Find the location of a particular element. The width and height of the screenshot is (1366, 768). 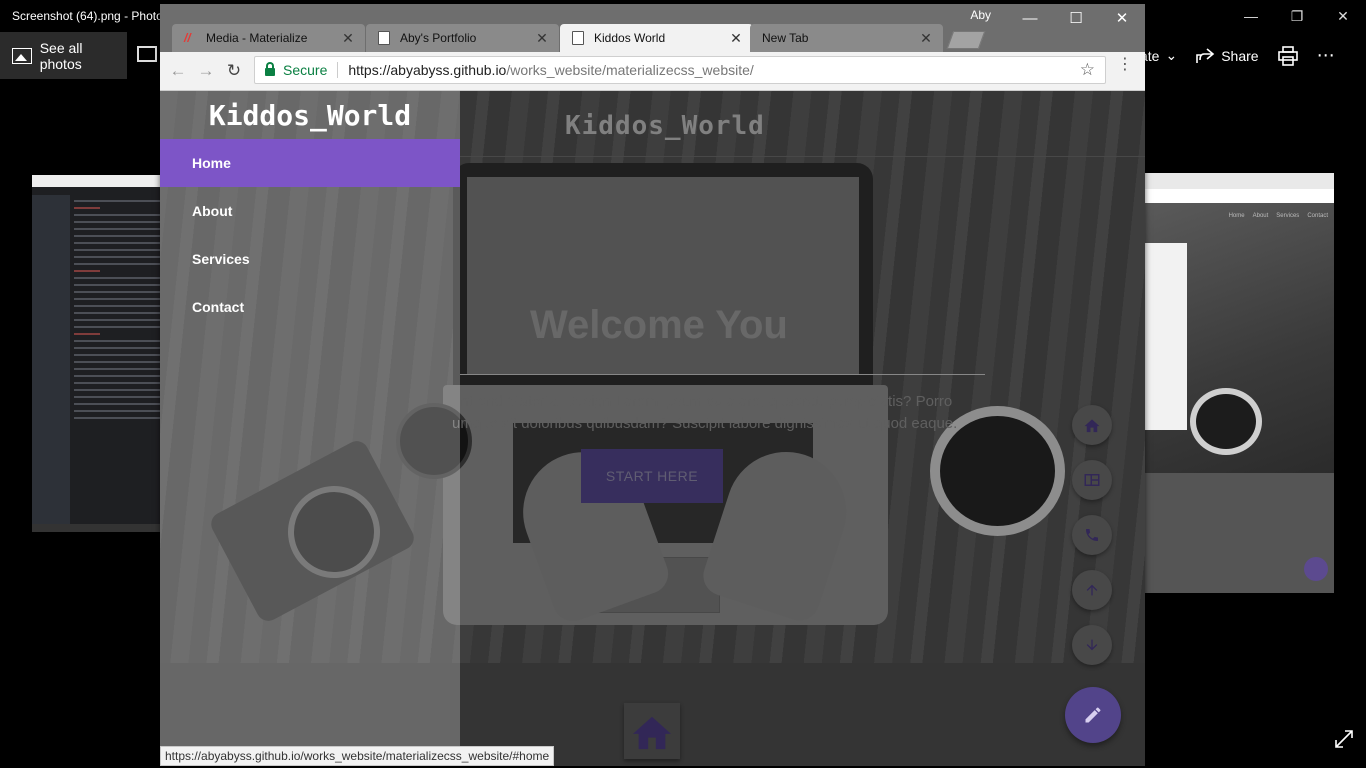

sidenav-item-services: Services is located at coordinates (310, 259).